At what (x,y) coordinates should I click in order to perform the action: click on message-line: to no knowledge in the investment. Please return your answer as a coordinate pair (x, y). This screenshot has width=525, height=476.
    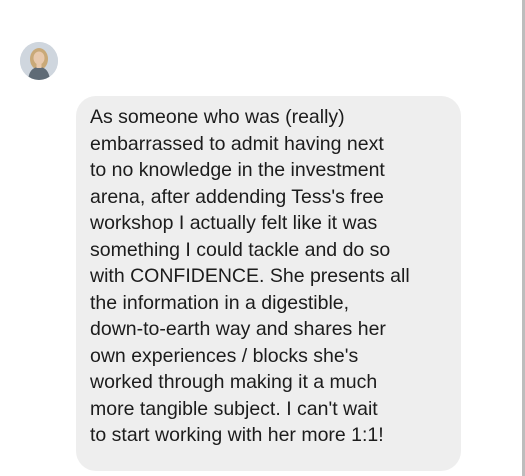
    Looking at the image, I should click on (237, 170).